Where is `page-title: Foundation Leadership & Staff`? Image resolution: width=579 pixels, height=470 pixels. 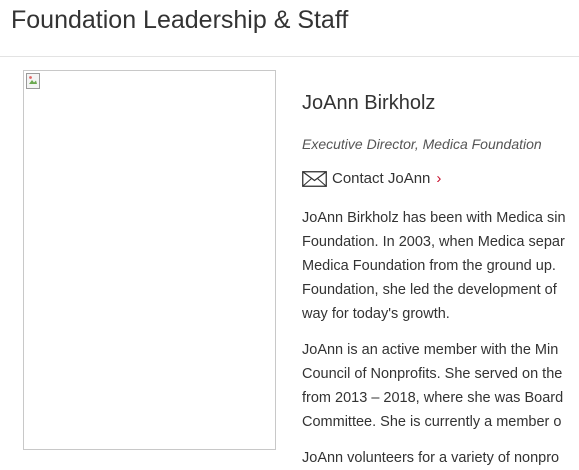 page-title: Foundation Leadership & Staff is located at coordinates (180, 20).